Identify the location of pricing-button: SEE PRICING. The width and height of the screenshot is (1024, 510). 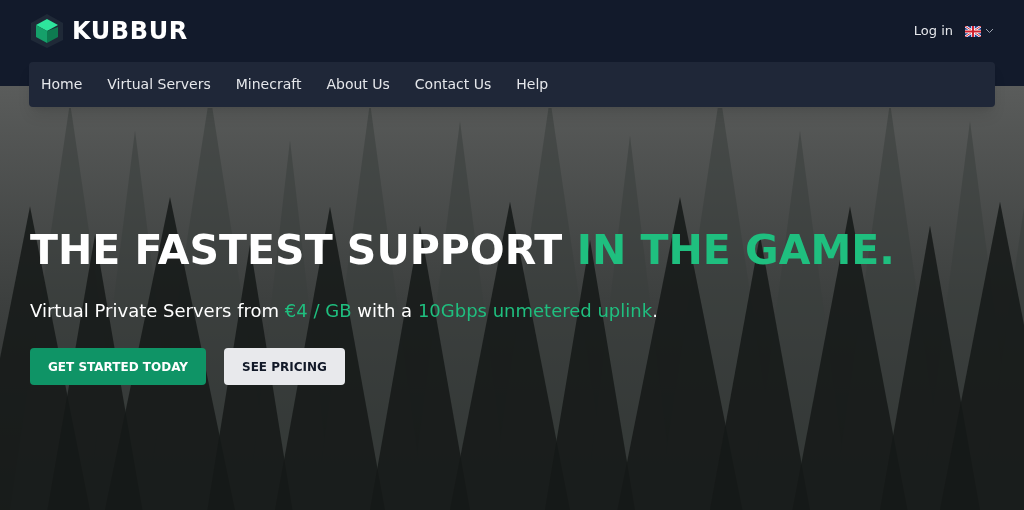
(284, 366).